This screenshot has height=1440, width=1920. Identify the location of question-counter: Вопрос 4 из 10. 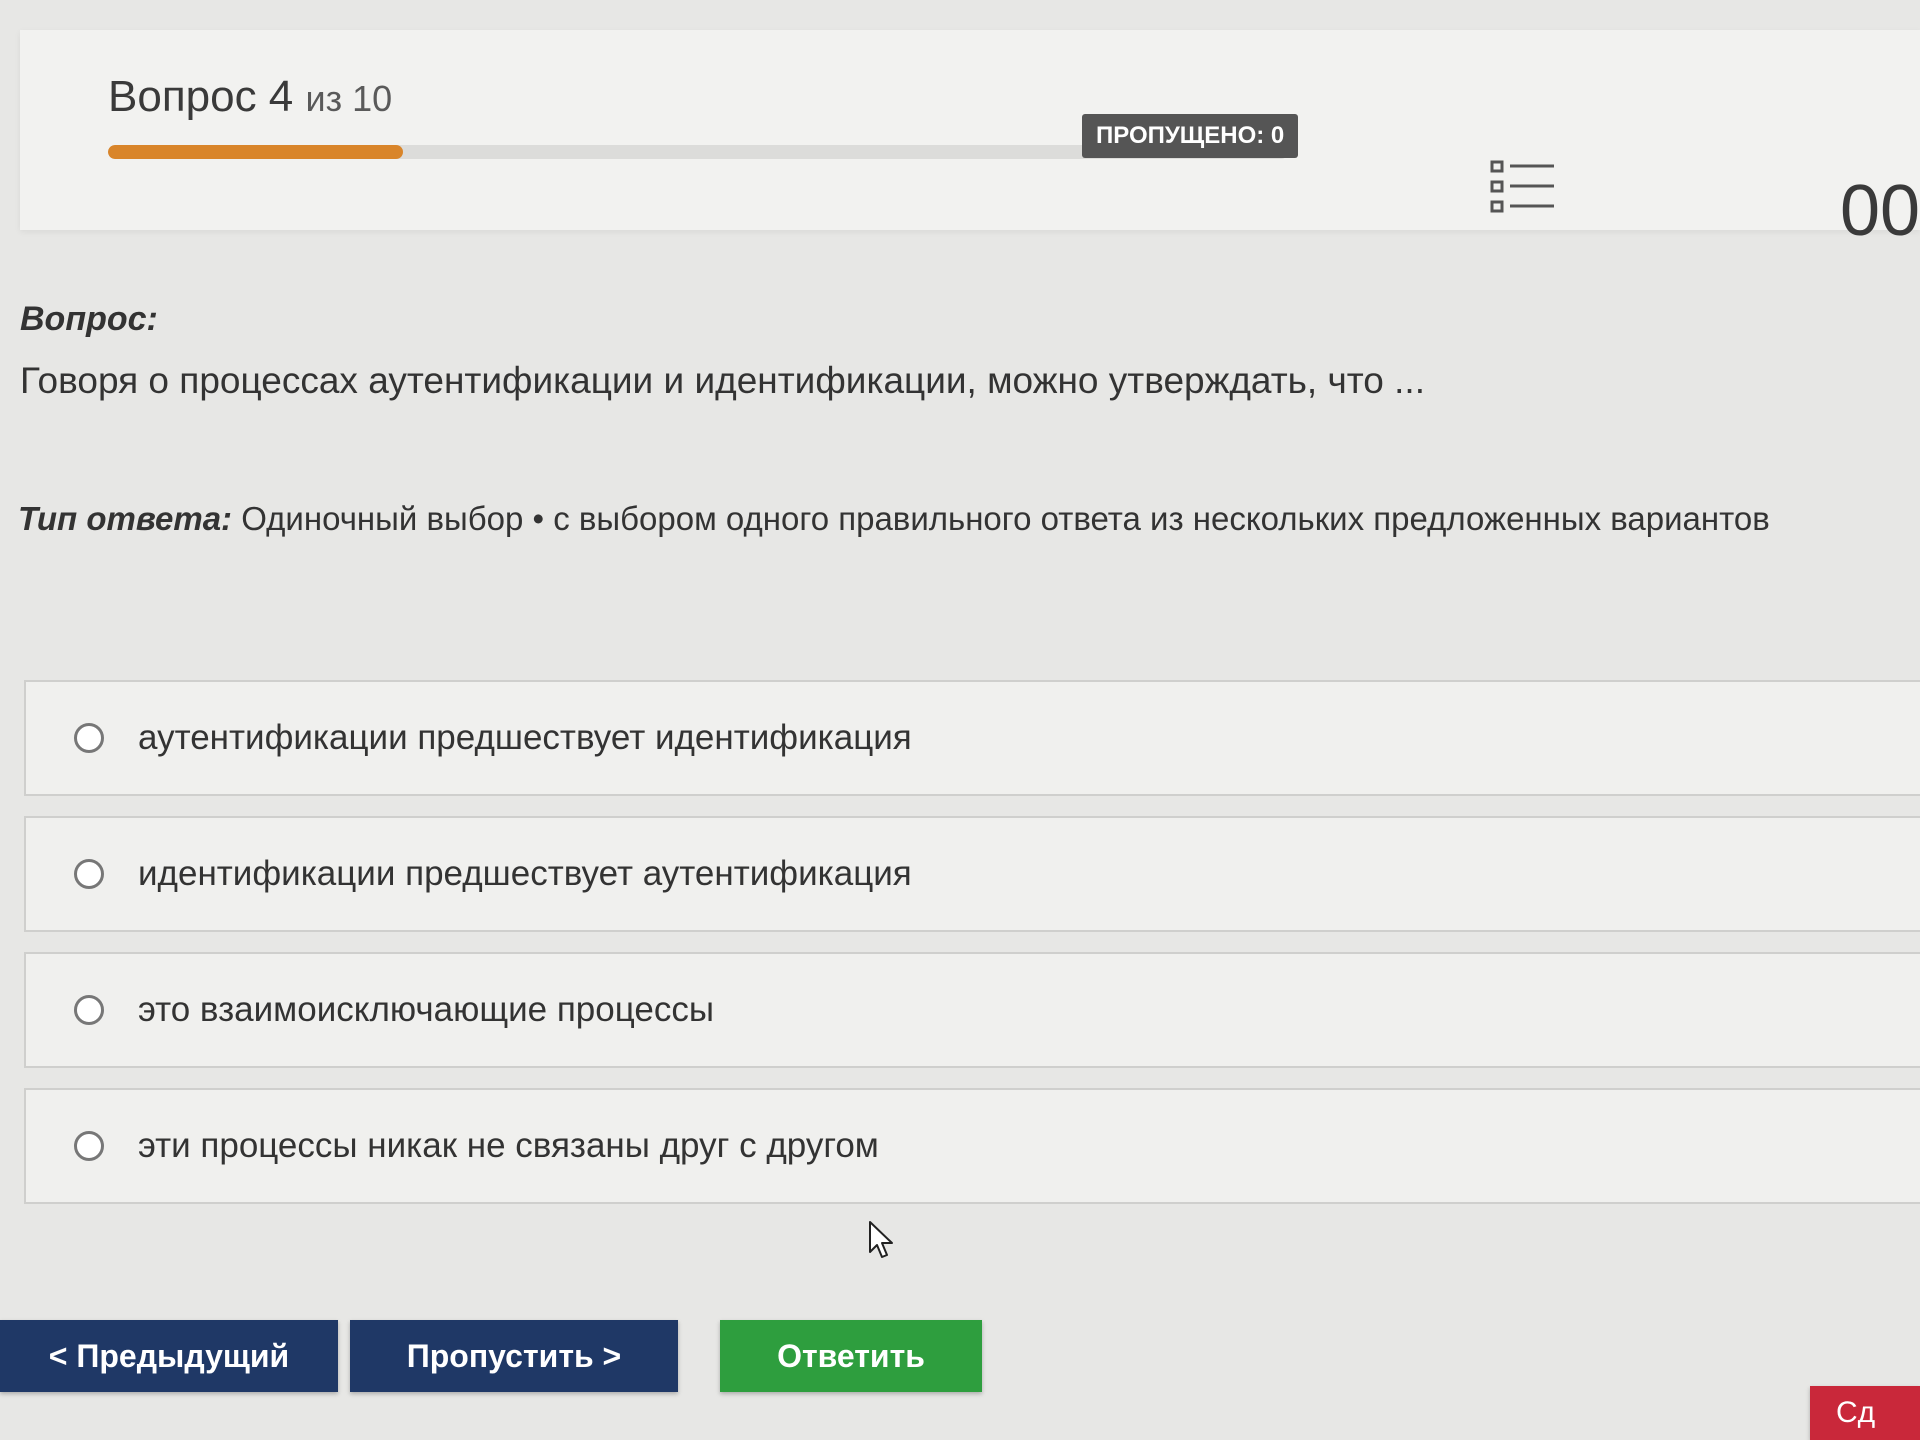
(250, 97).